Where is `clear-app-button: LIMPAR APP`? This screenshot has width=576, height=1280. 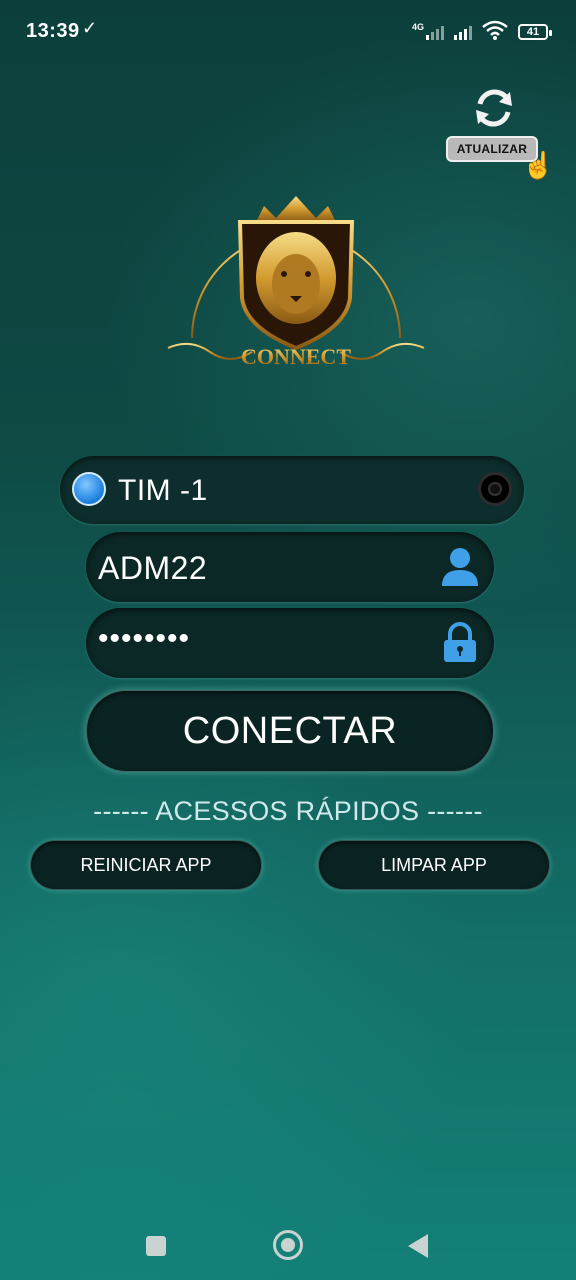
clear-app-button: LIMPAR APP is located at coordinates (434, 865).